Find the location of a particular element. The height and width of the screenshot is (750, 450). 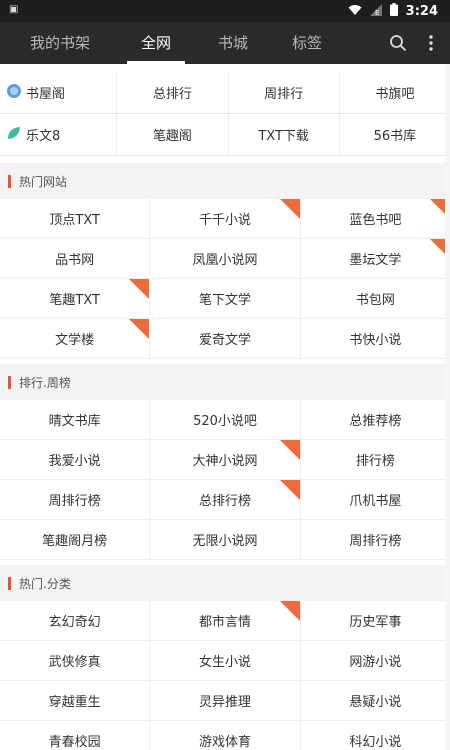

site-item-label: 文学楼 is located at coordinates (75, 340).